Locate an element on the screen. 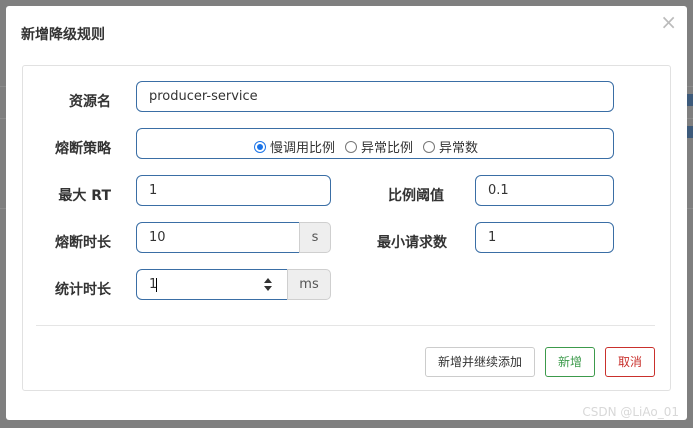 This screenshot has width=693, height=428. max-rt-input: 1 is located at coordinates (233, 190).